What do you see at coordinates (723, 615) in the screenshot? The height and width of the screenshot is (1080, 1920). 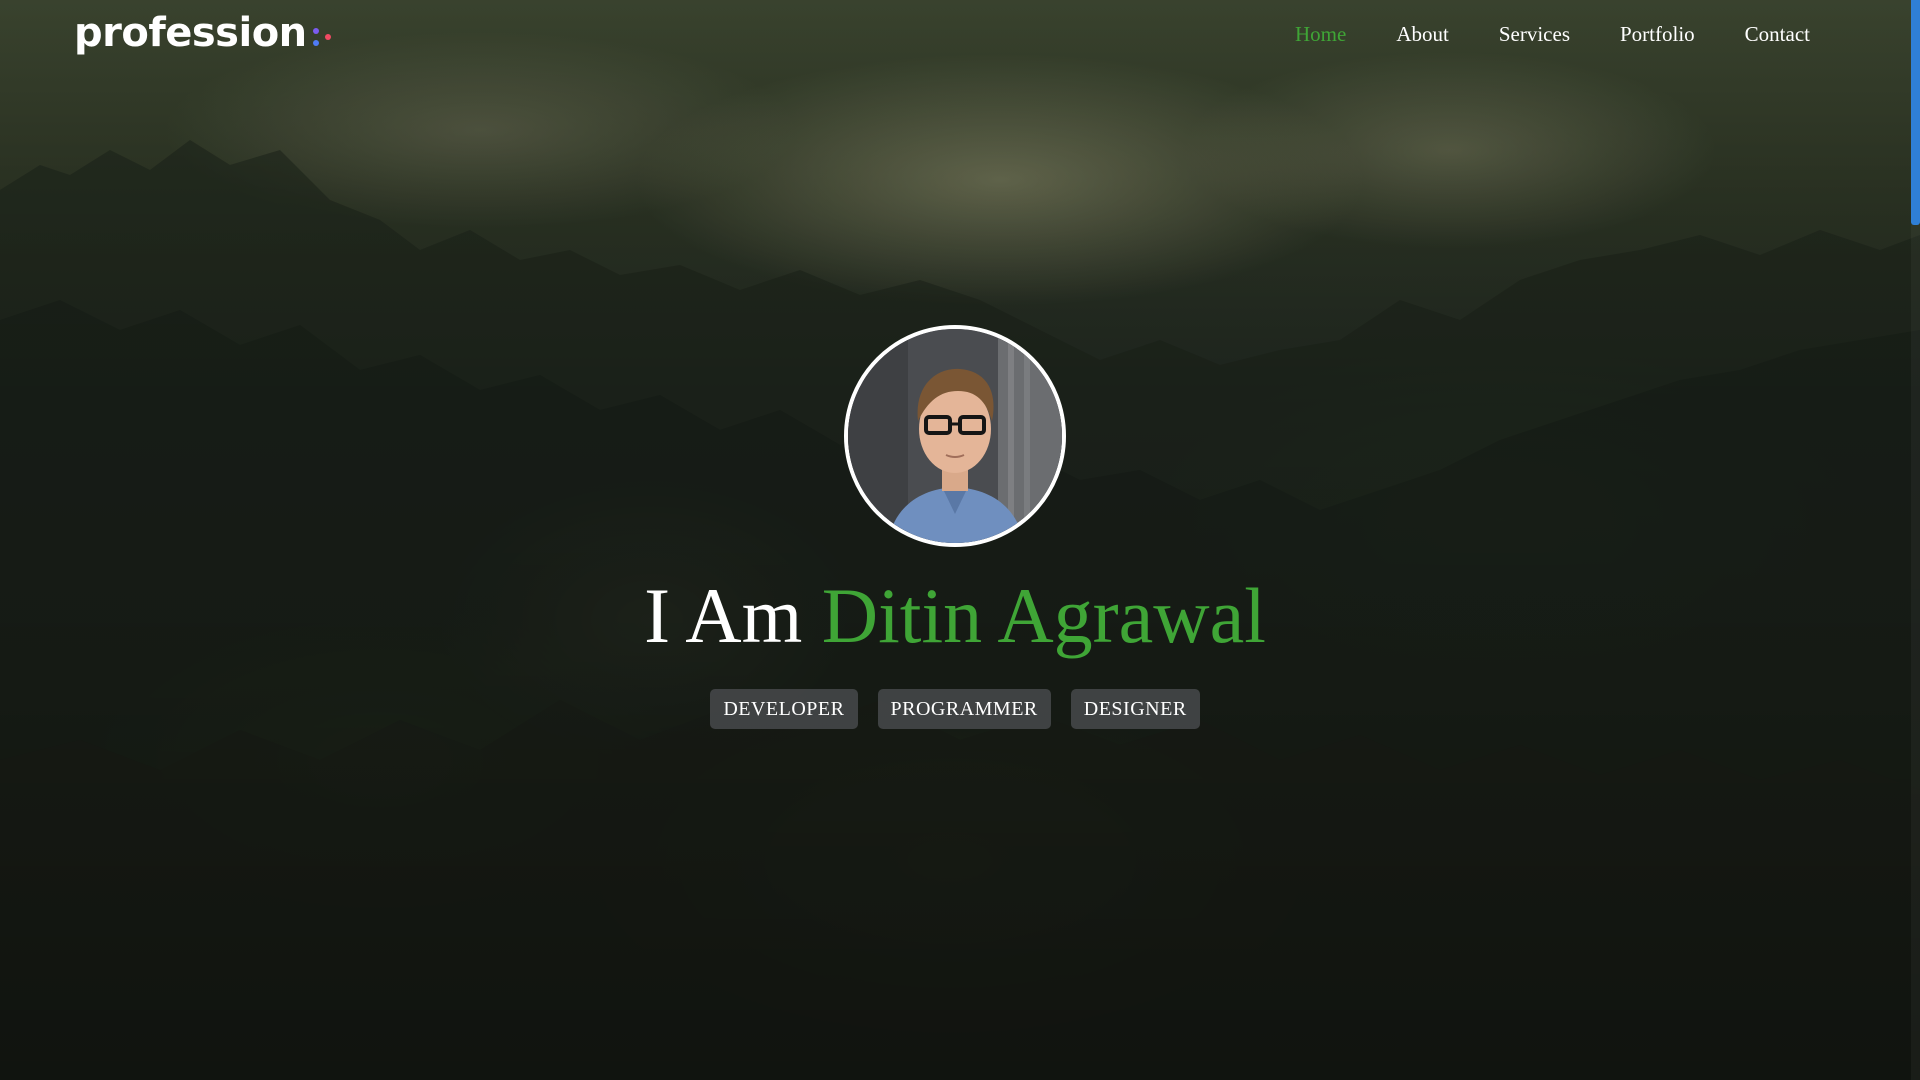 I see `hero-greeting: I Am` at bounding box center [723, 615].